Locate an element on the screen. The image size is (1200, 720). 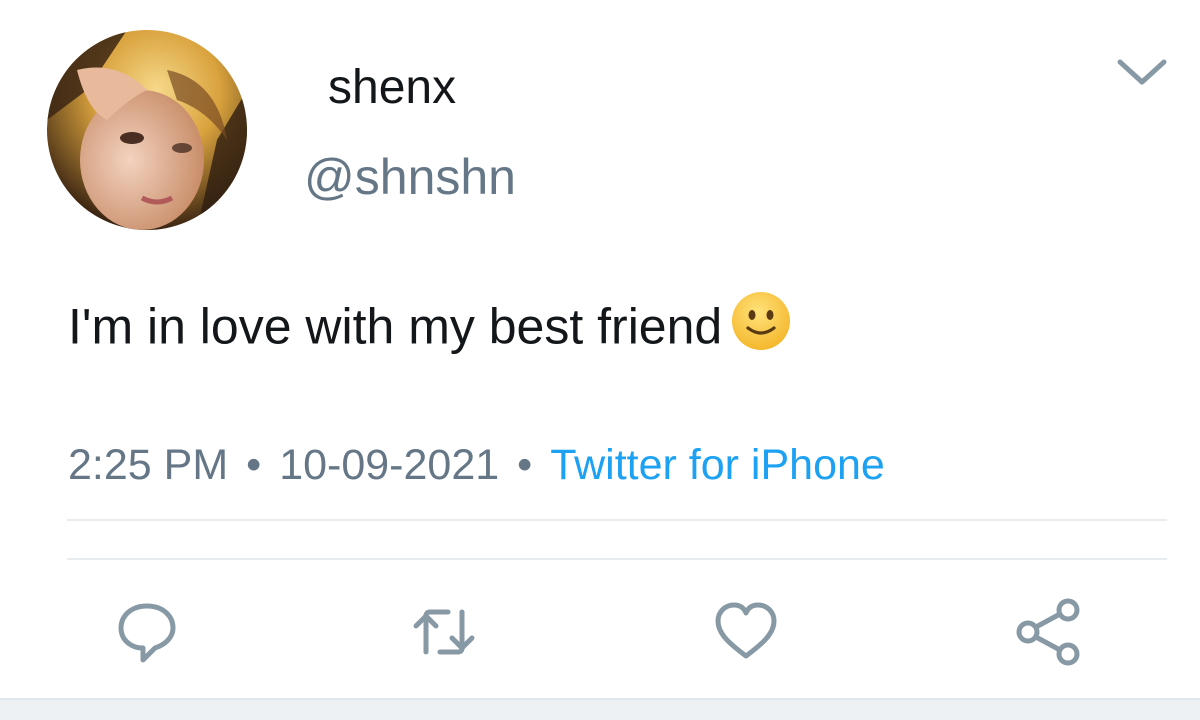
user-handle: @shnshn is located at coordinates (410, 177).